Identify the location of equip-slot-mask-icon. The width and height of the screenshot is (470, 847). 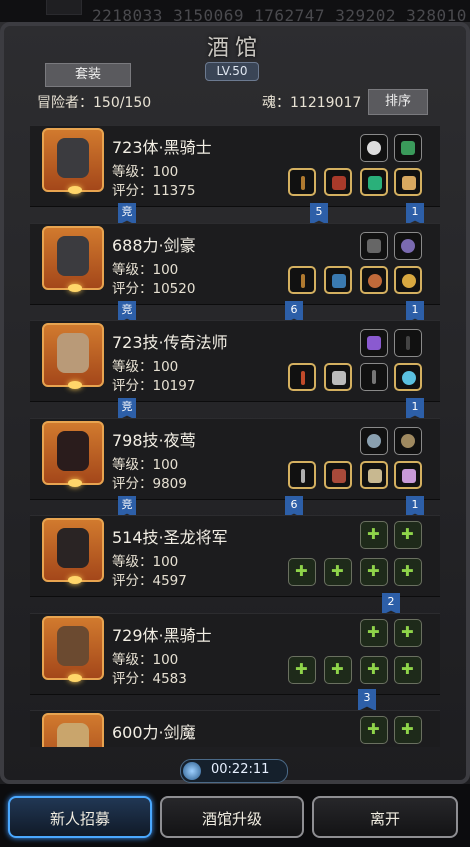
(374, 475).